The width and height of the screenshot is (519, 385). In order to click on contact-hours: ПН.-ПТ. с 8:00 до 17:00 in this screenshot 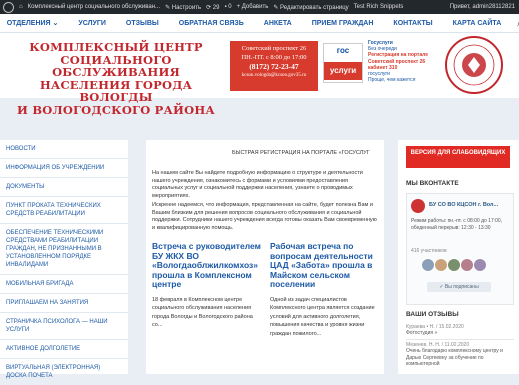, I will do `click(274, 57)`.